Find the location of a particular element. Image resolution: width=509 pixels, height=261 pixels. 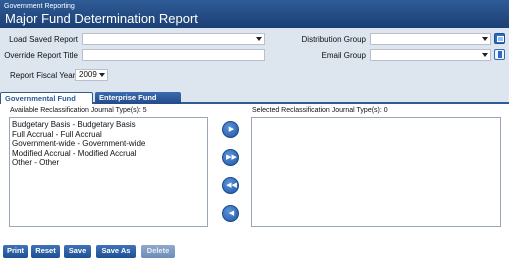

move-all-right-button: ▶▶ is located at coordinates (230, 157).